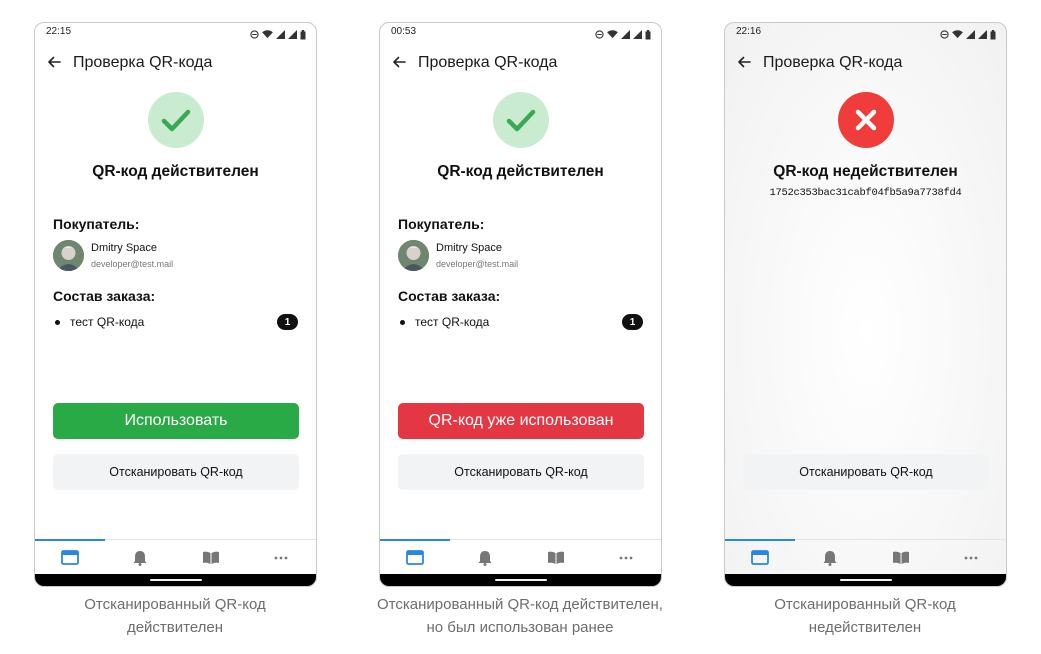 Image resolution: width=1041 pixels, height=654 pixels. I want to click on caption-line: недействителен, so click(865, 627).